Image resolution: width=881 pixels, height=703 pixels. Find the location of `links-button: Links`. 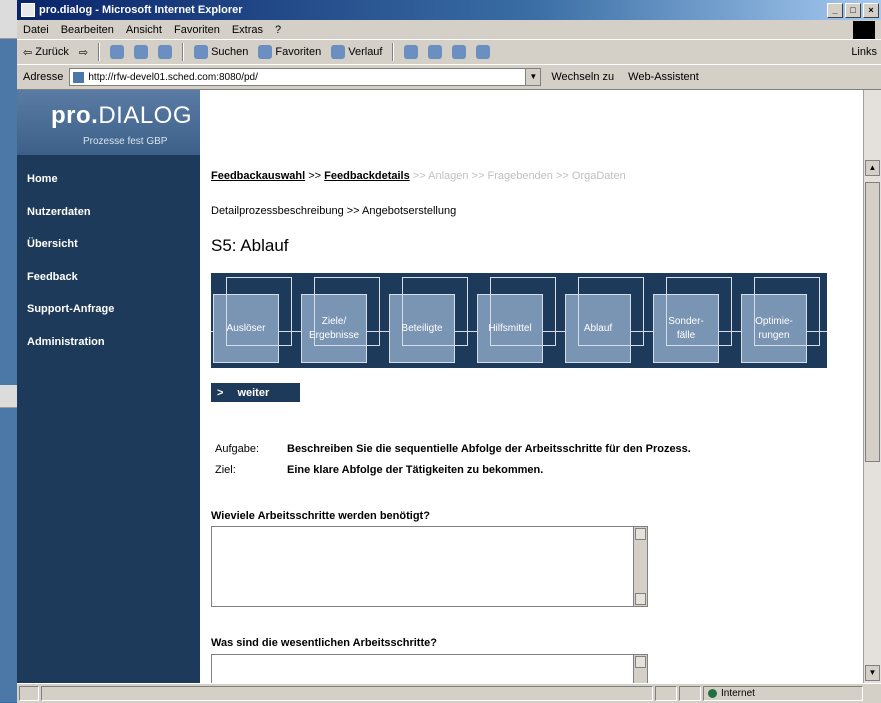

links-button: Links is located at coordinates (864, 52).